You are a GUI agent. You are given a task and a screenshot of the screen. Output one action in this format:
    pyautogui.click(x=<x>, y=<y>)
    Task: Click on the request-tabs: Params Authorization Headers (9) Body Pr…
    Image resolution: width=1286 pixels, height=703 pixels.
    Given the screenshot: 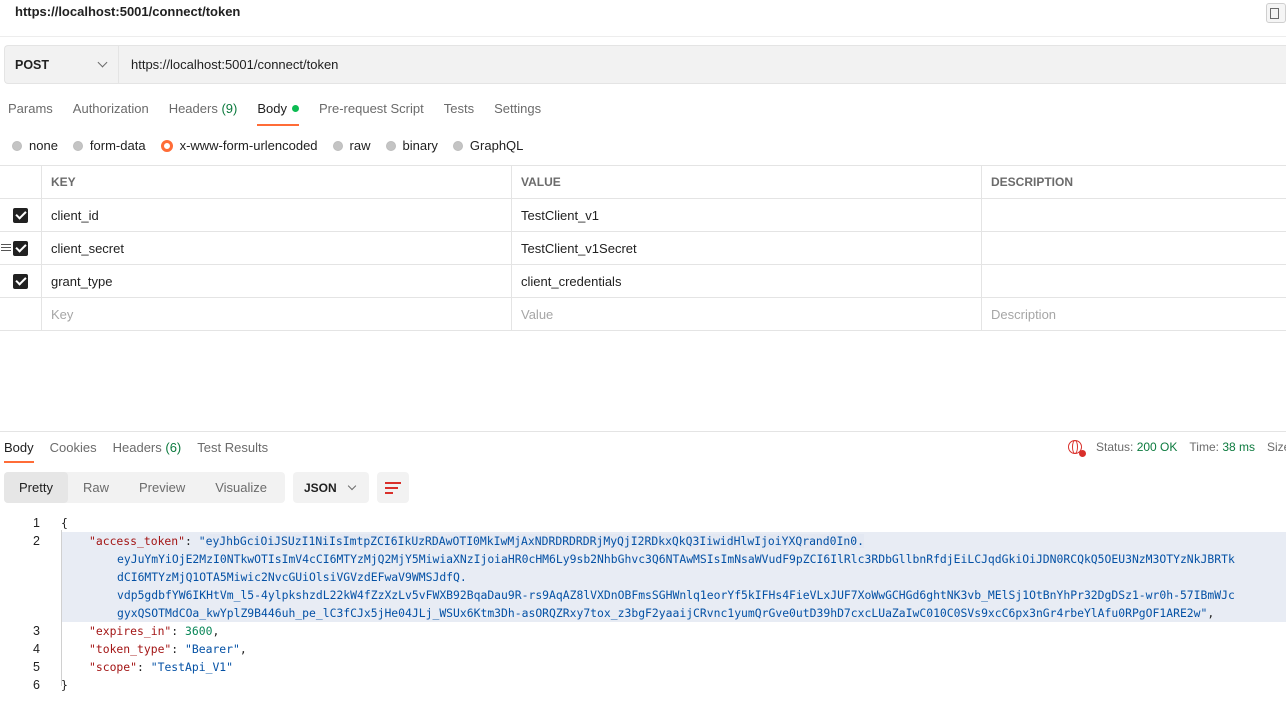 What is the action you would take?
    pyautogui.click(x=284, y=113)
    